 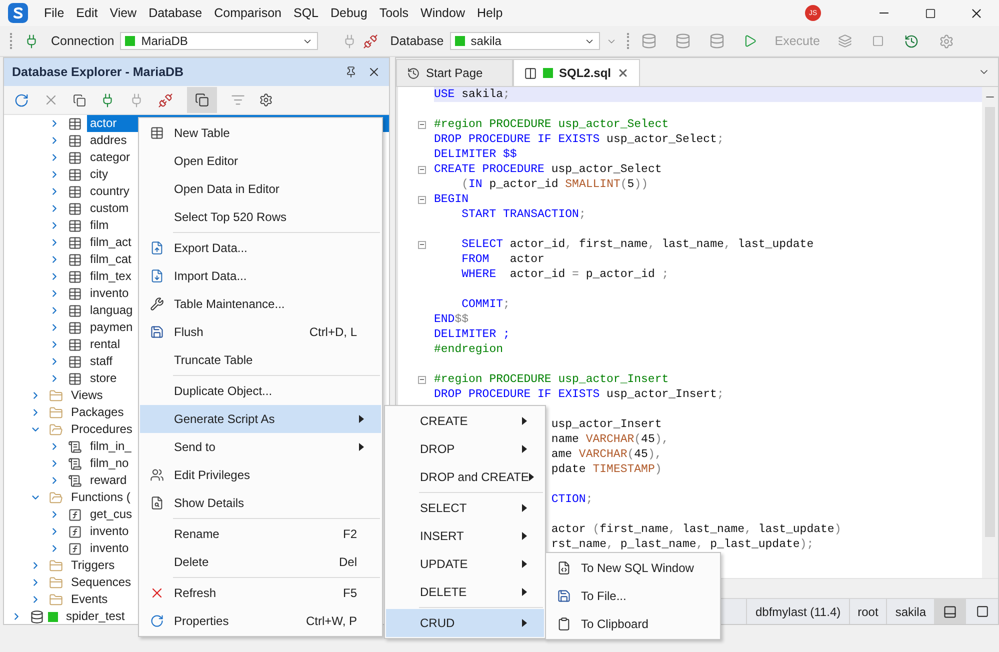 What do you see at coordinates (564, 596) in the screenshot?
I see `save-icon` at bounding box center [564, 596].